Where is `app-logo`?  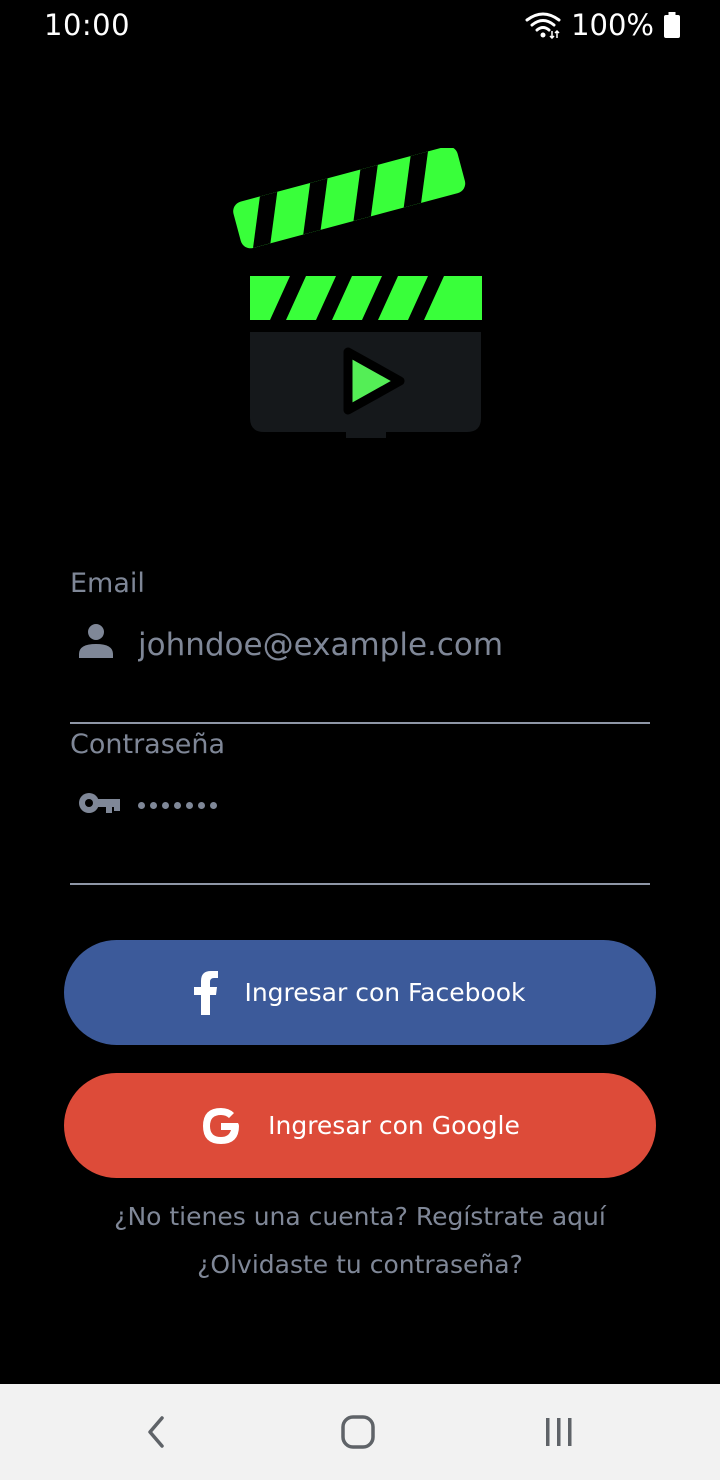
app-logo is located at coordinates (357, 293).